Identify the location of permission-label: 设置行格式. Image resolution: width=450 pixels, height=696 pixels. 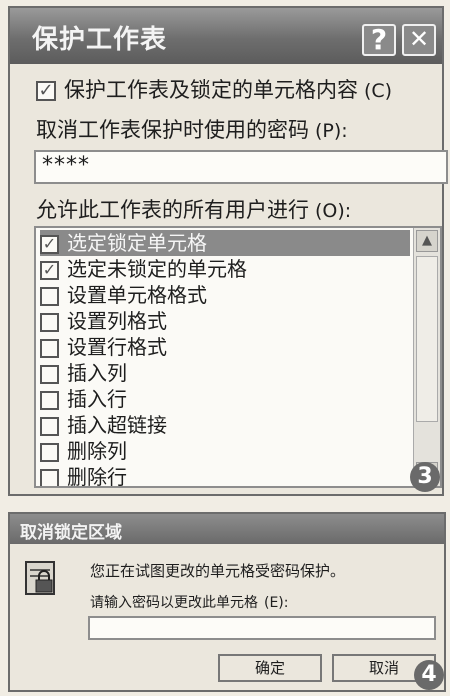
(117, 347).